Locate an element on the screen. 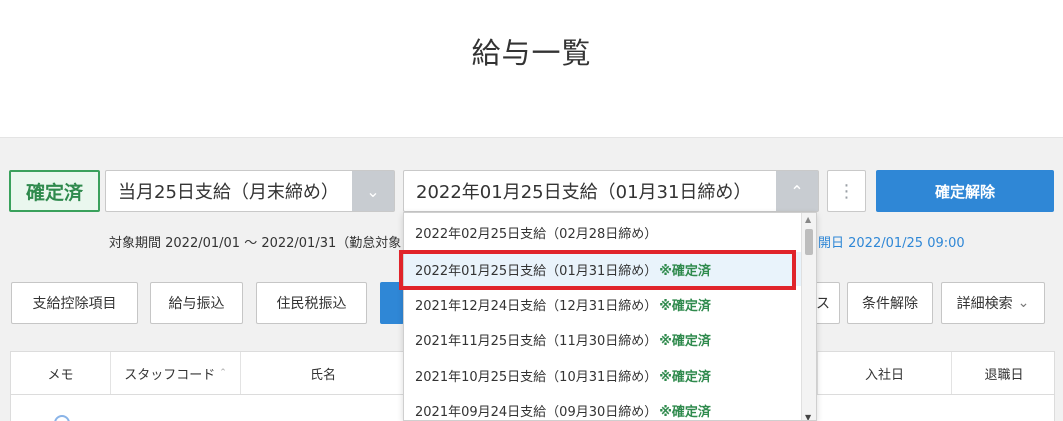 The image size is (1063, 421). dropdown-option: 2021年12月24日支給（12月31日締め） ※確定済 is located at coordinates (603, 304).